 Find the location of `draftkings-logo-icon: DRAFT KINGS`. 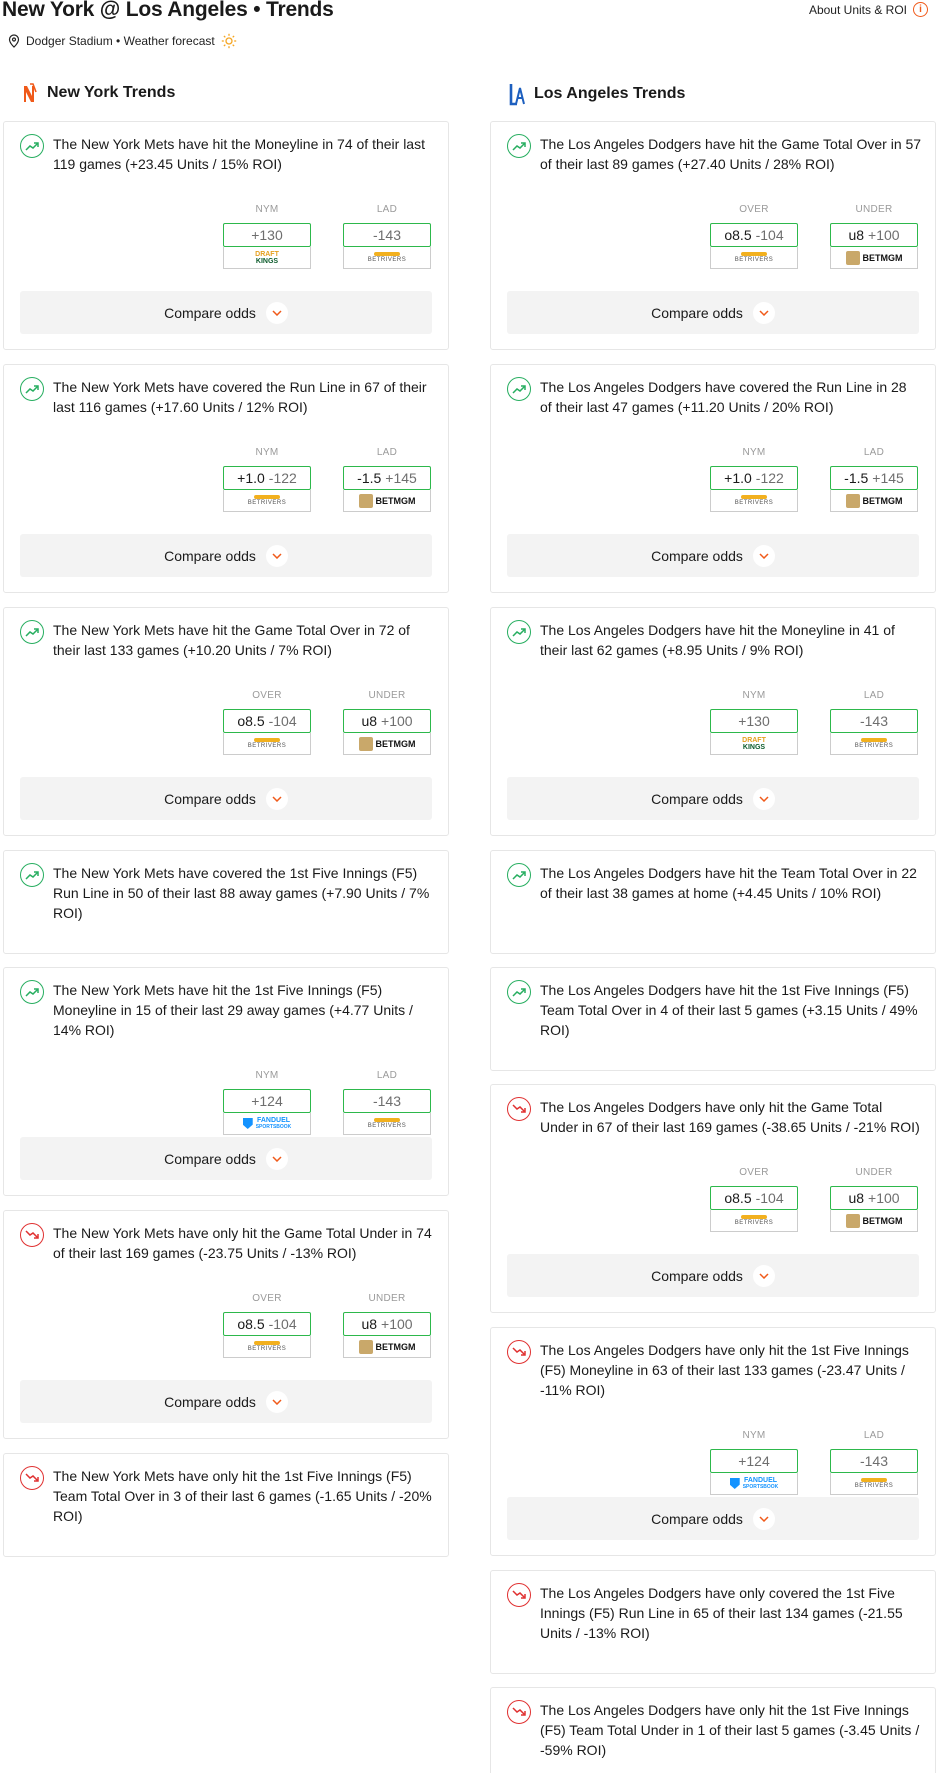

draftkings-logo-icon: DRAFT KINGS is located at coordinates (267, 257).